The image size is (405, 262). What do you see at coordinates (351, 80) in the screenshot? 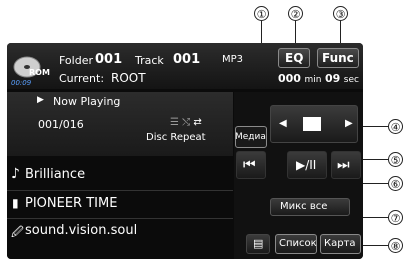
I see `time-sec-unit: sec` at bounding box center [351, 80].